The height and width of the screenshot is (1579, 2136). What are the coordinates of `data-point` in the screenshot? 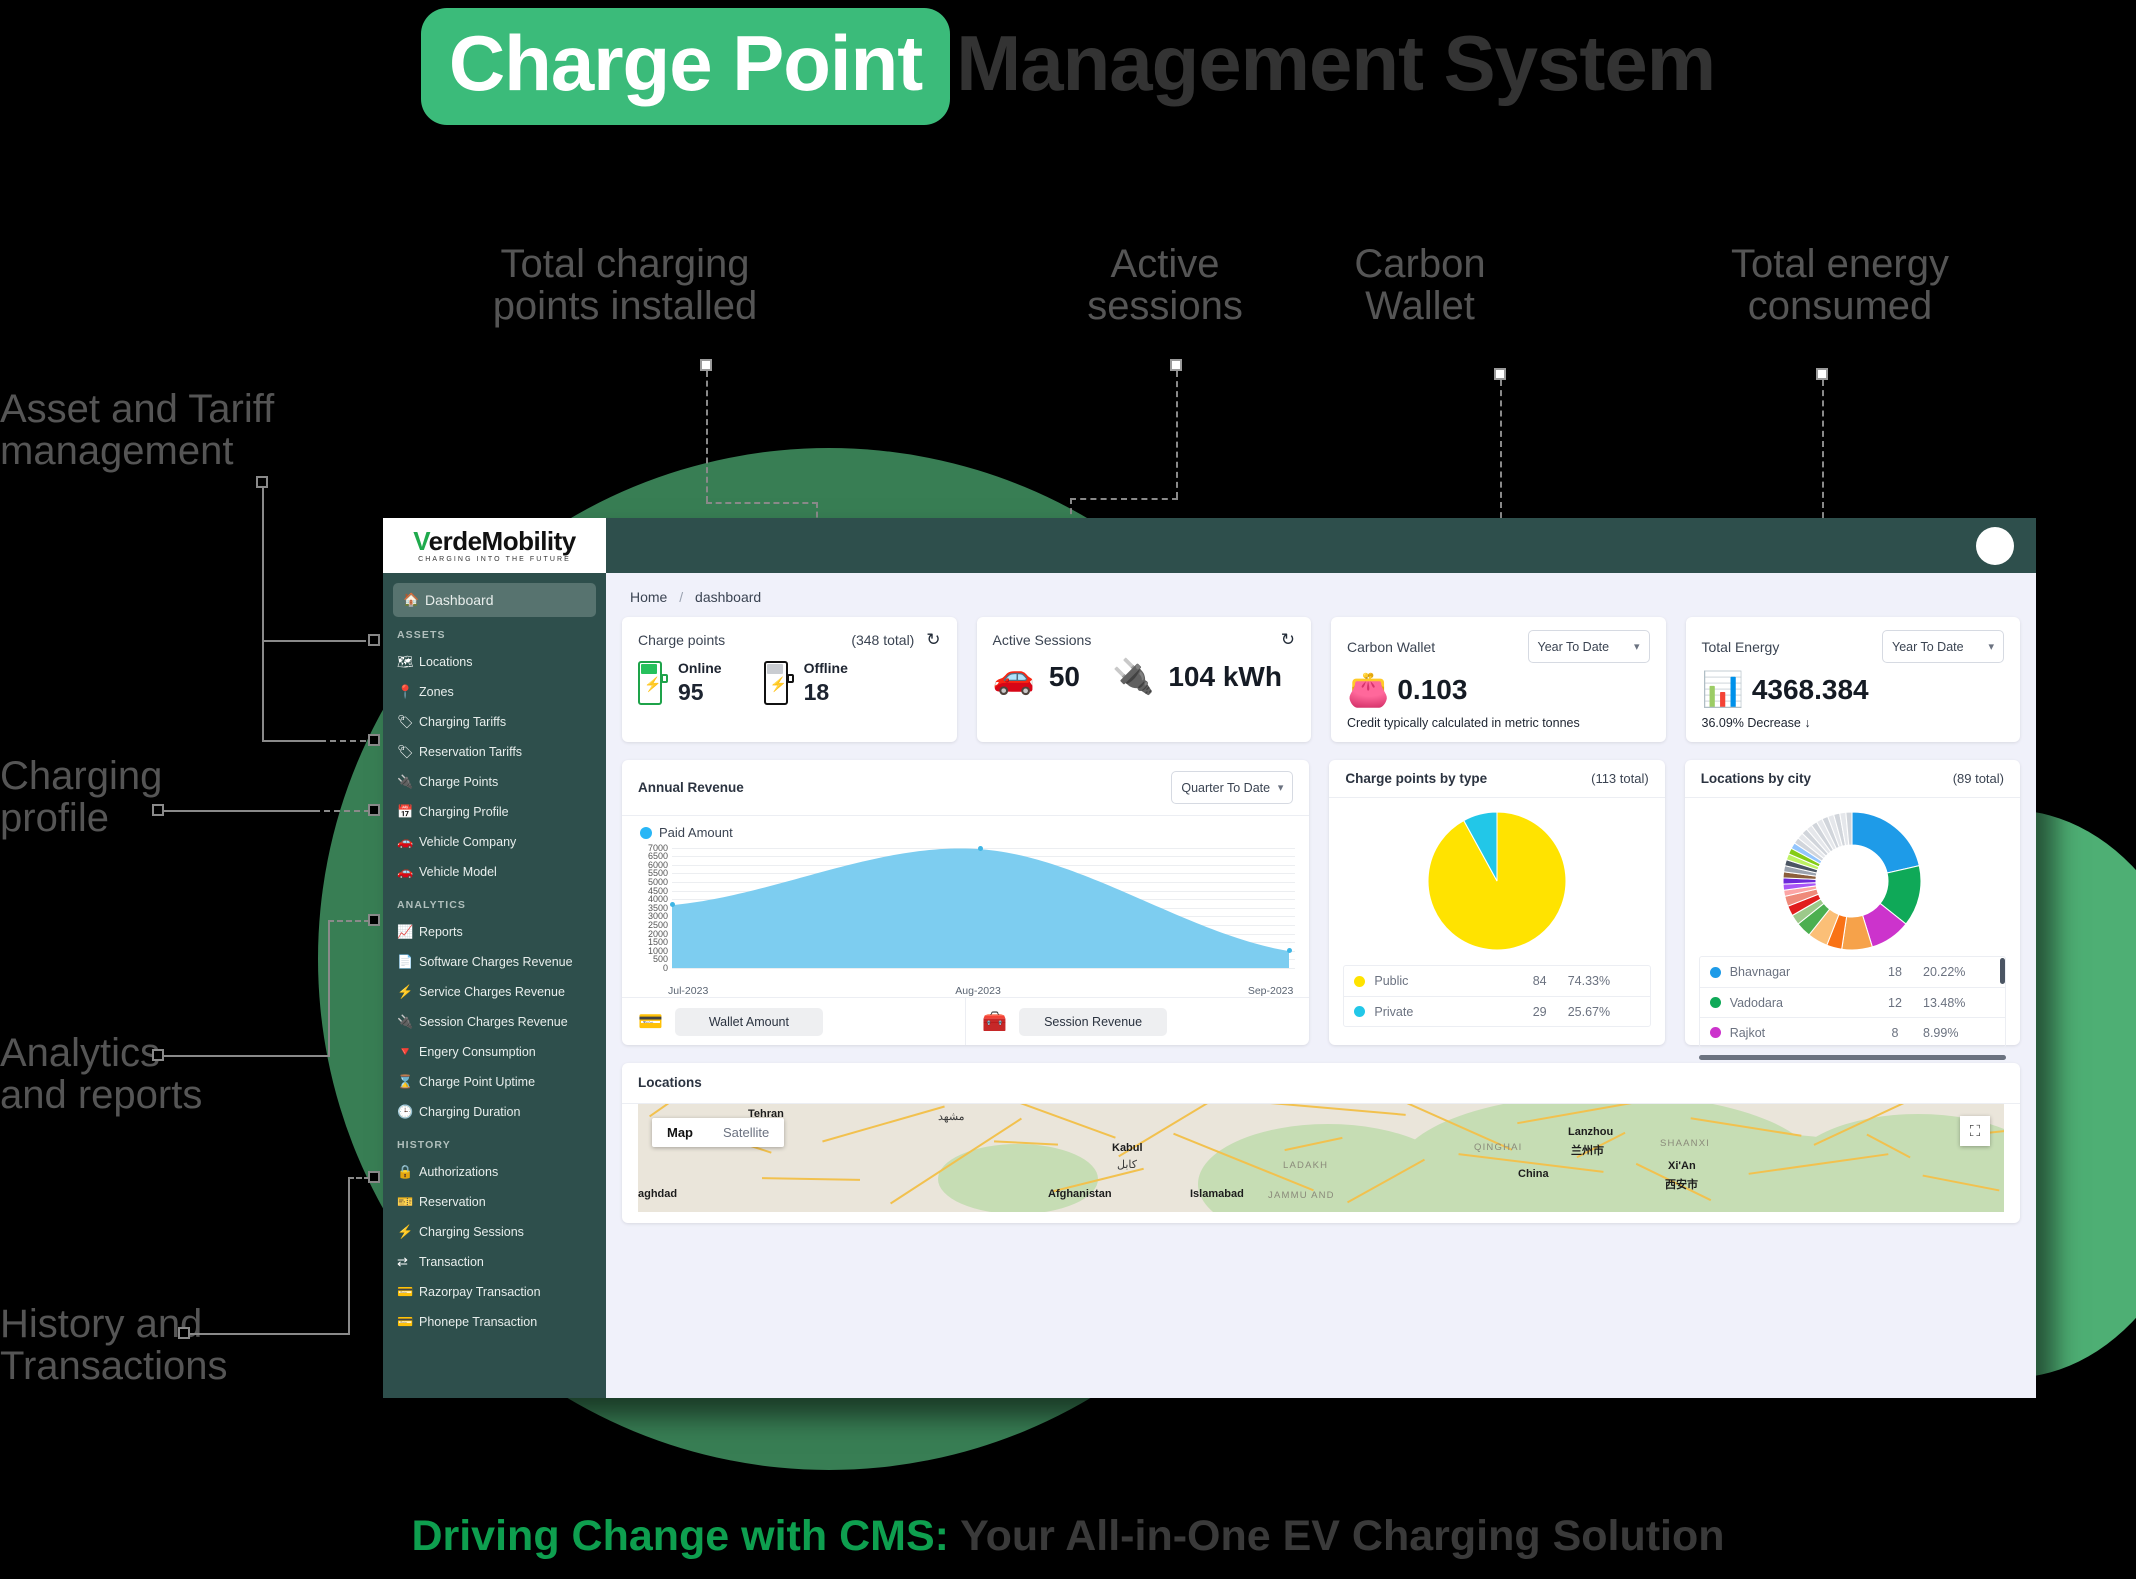 It's located at (672, 905).